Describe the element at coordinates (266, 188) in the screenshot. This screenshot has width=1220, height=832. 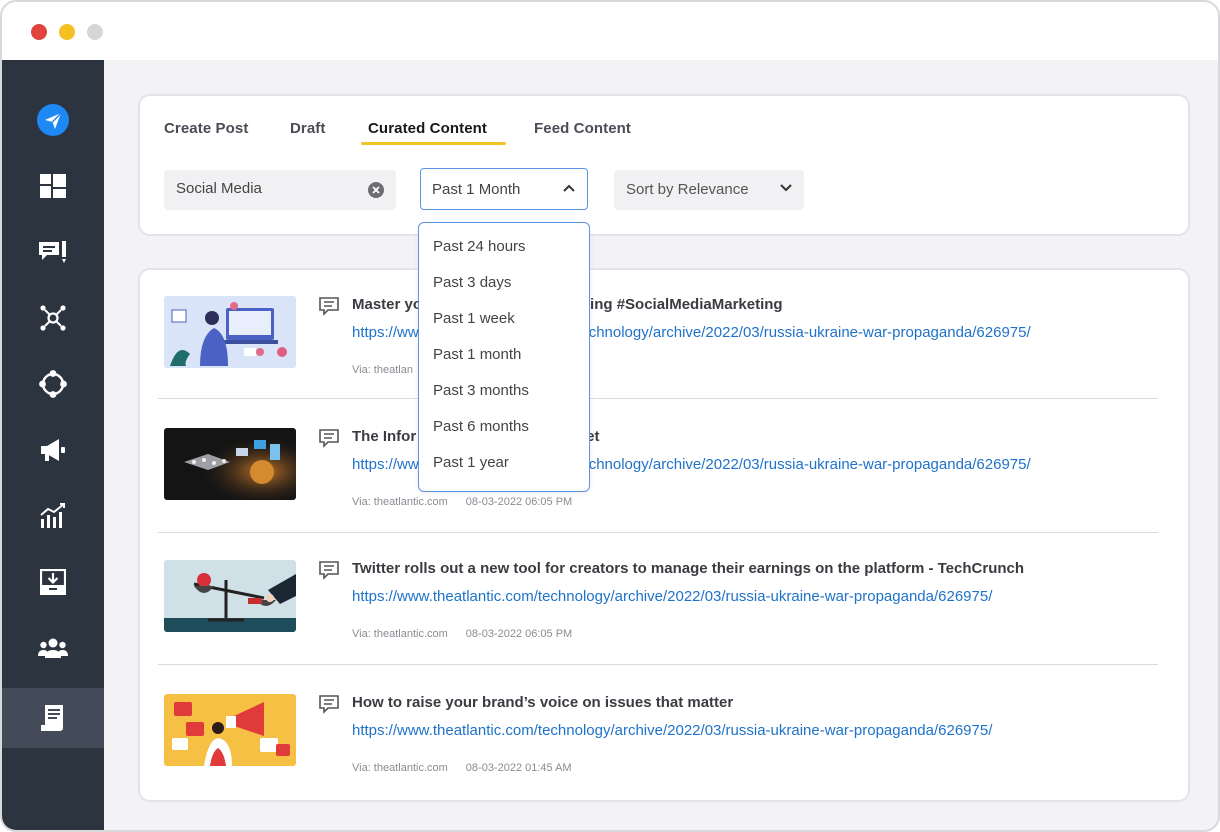
I see `search-input` at that location.